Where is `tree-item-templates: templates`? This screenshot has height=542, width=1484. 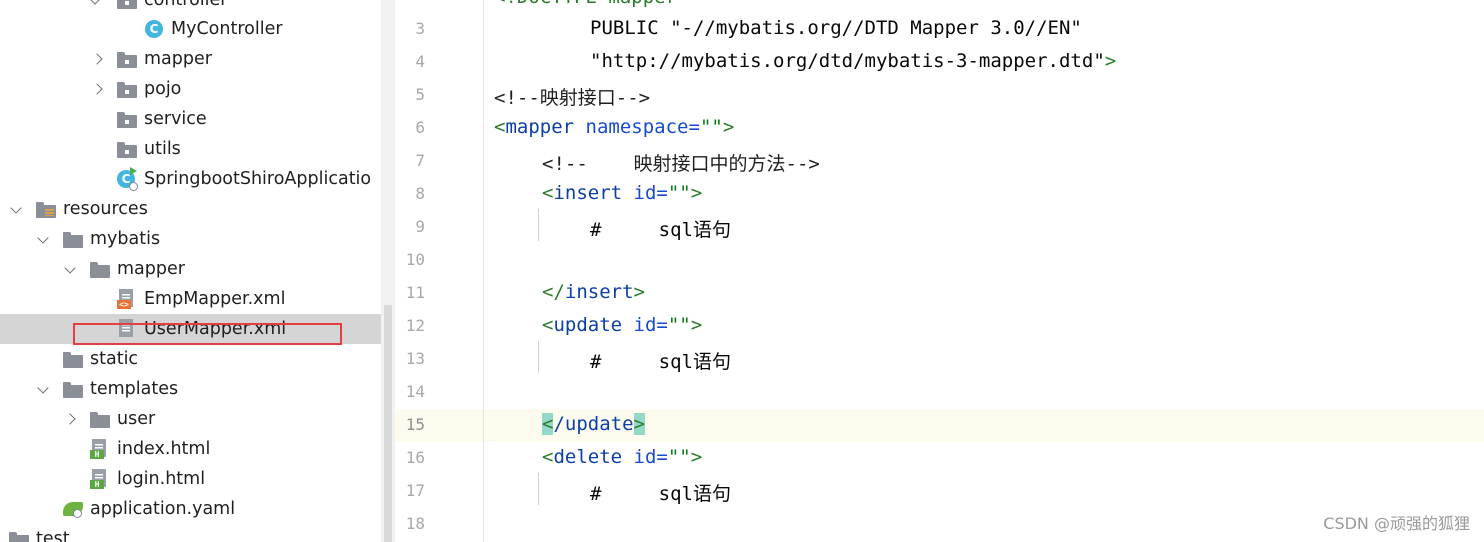 tree-item-templates: templates is located at coordinates (190, 389).